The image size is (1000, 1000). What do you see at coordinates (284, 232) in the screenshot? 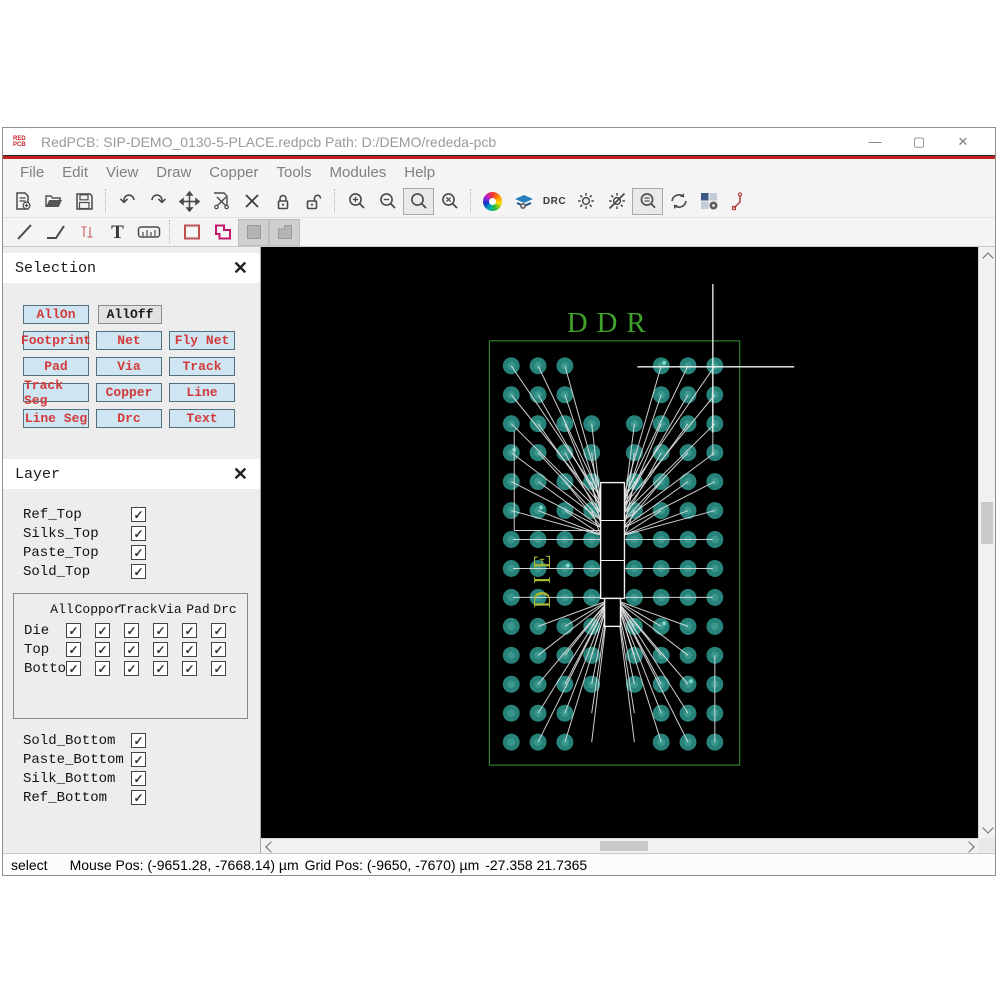
I see `draw-polygon-filled-icon` at bounding box center [284, 232].